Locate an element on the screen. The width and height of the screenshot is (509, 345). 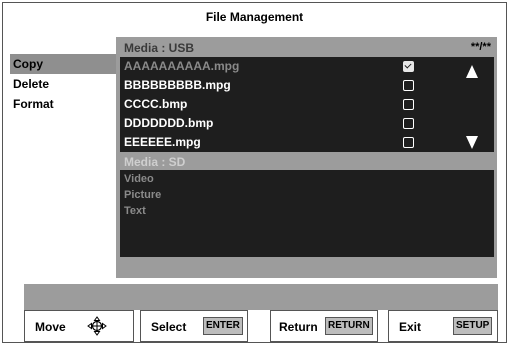
message-band is located at coordinates (261, 297).